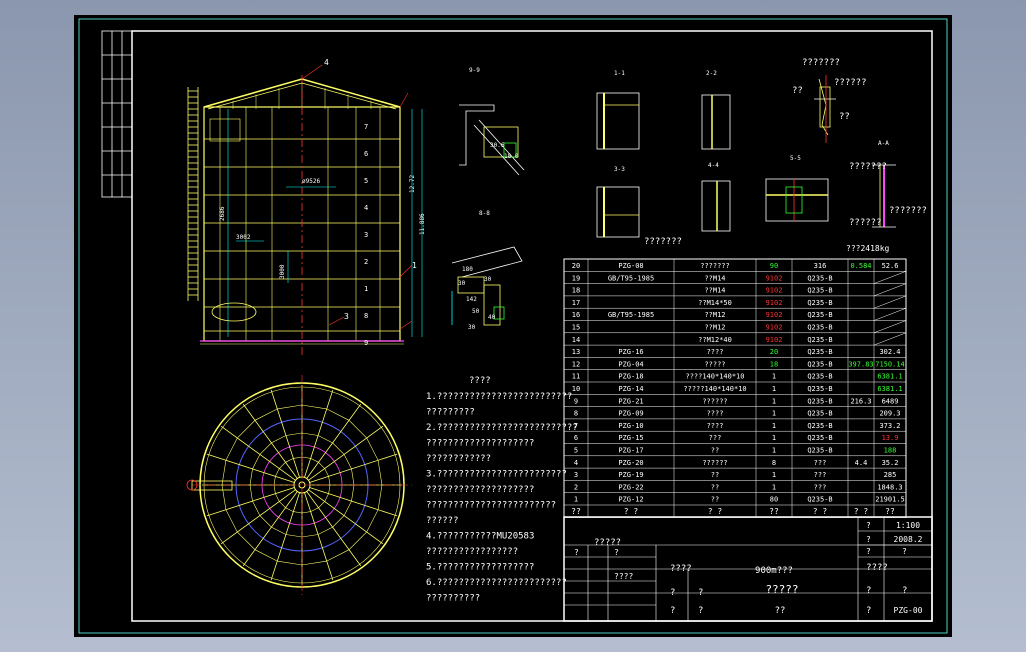 This screenshot has width=1026, height=652. I want to click on bom-cell: ????140*140*10, so click(714, 377).